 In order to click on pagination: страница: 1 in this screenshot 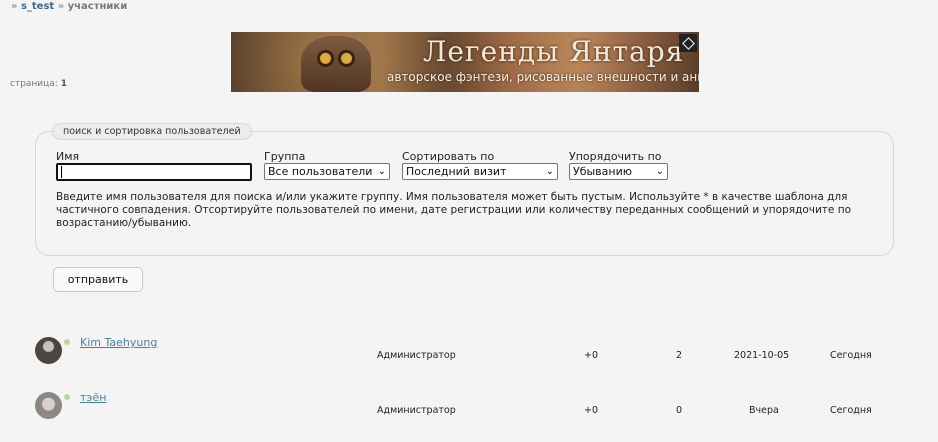, I will do `click(38, 84)`.